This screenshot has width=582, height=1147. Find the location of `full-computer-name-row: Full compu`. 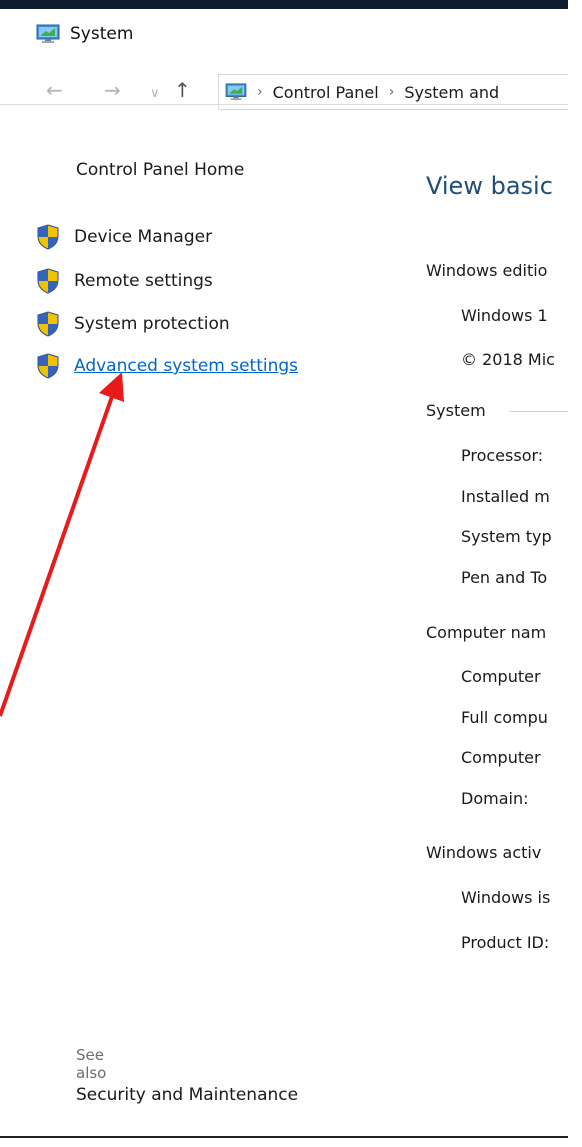

full-computer-name-row: Full compu is located at coordinates (504, 717).